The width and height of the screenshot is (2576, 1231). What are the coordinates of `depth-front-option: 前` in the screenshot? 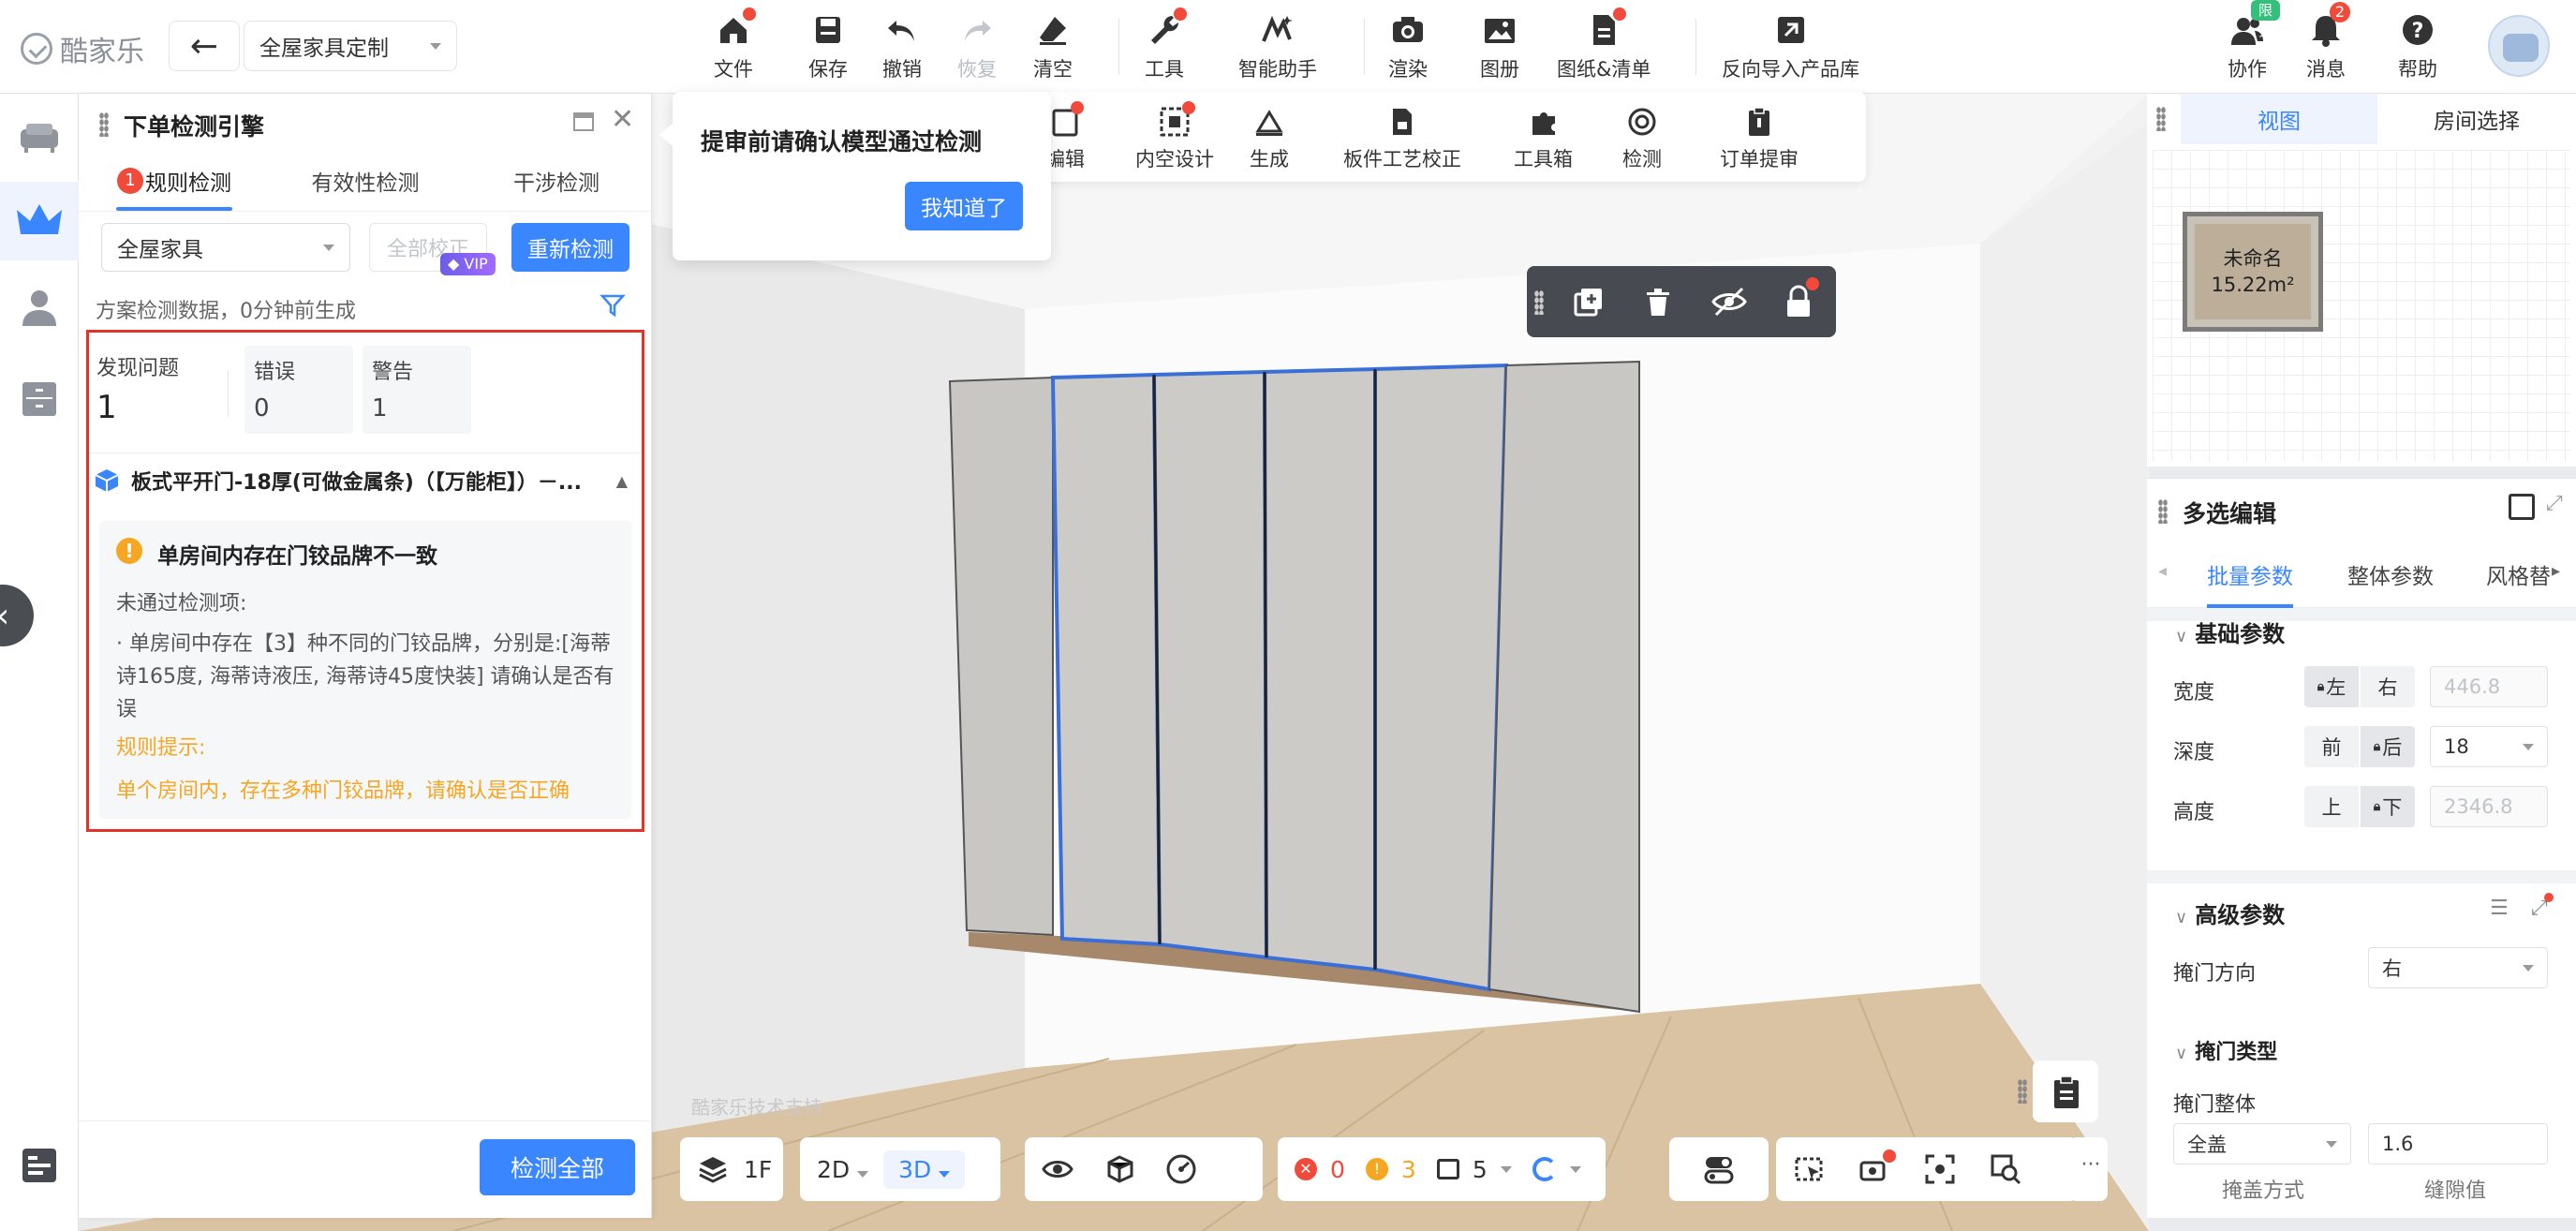 It's located at (2331, 746).